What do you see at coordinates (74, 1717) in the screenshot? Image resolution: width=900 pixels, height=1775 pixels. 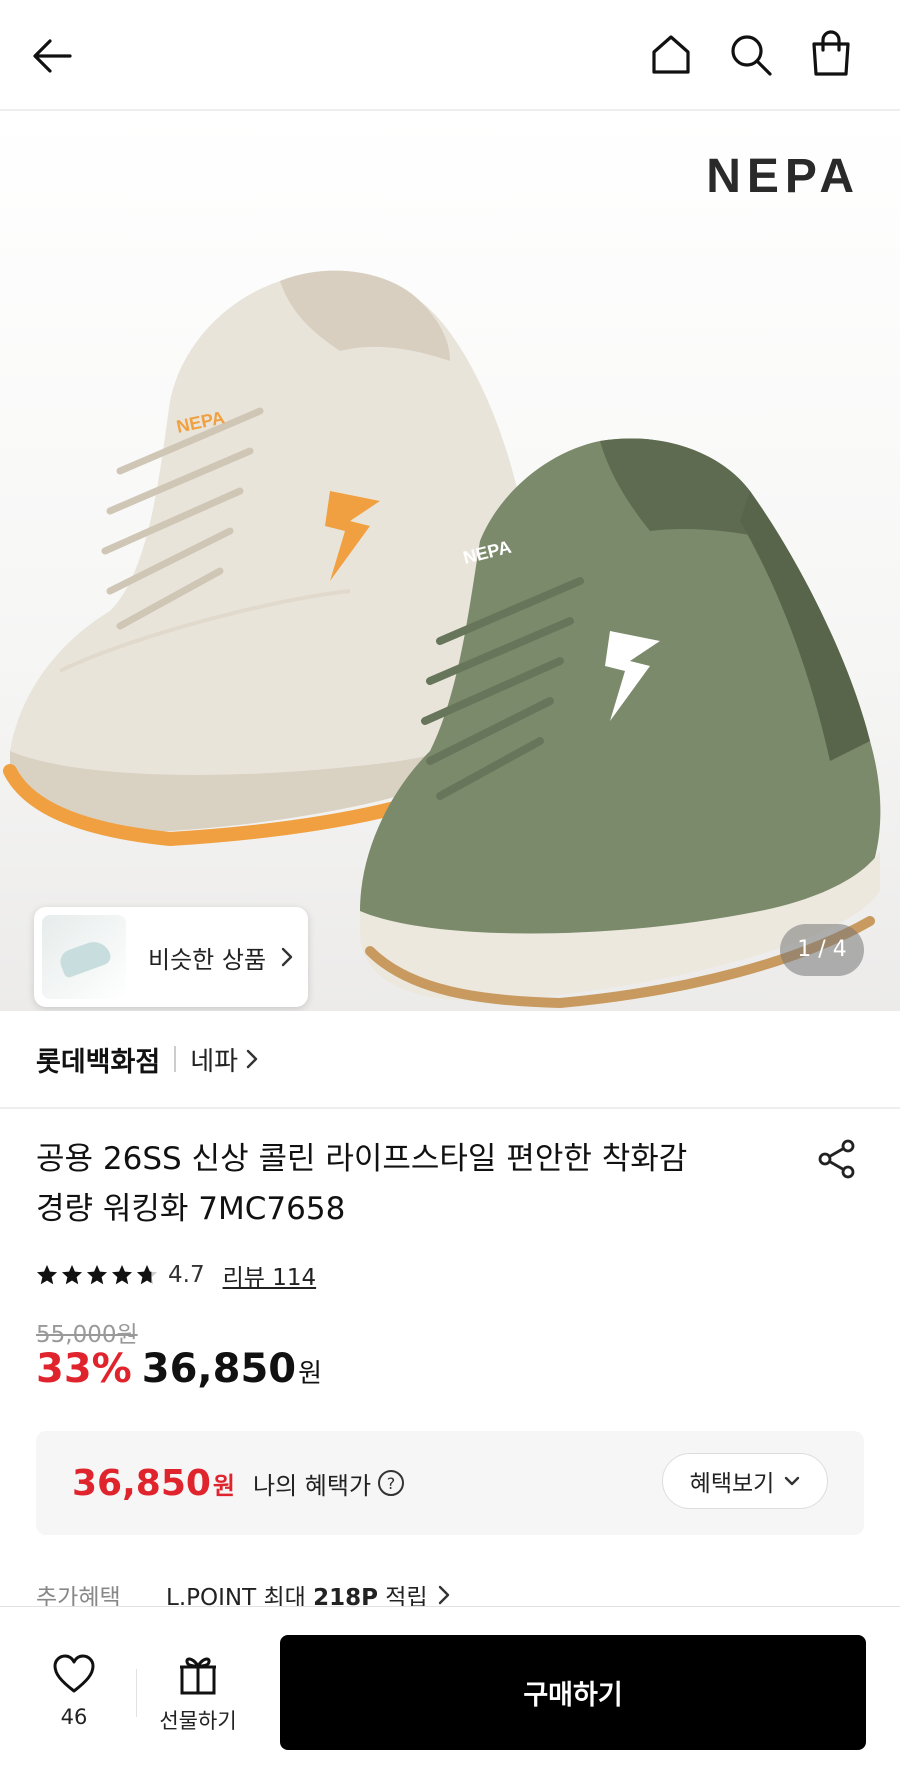 I see `wishlist-count: 46` at bounding box center [74, 1717].